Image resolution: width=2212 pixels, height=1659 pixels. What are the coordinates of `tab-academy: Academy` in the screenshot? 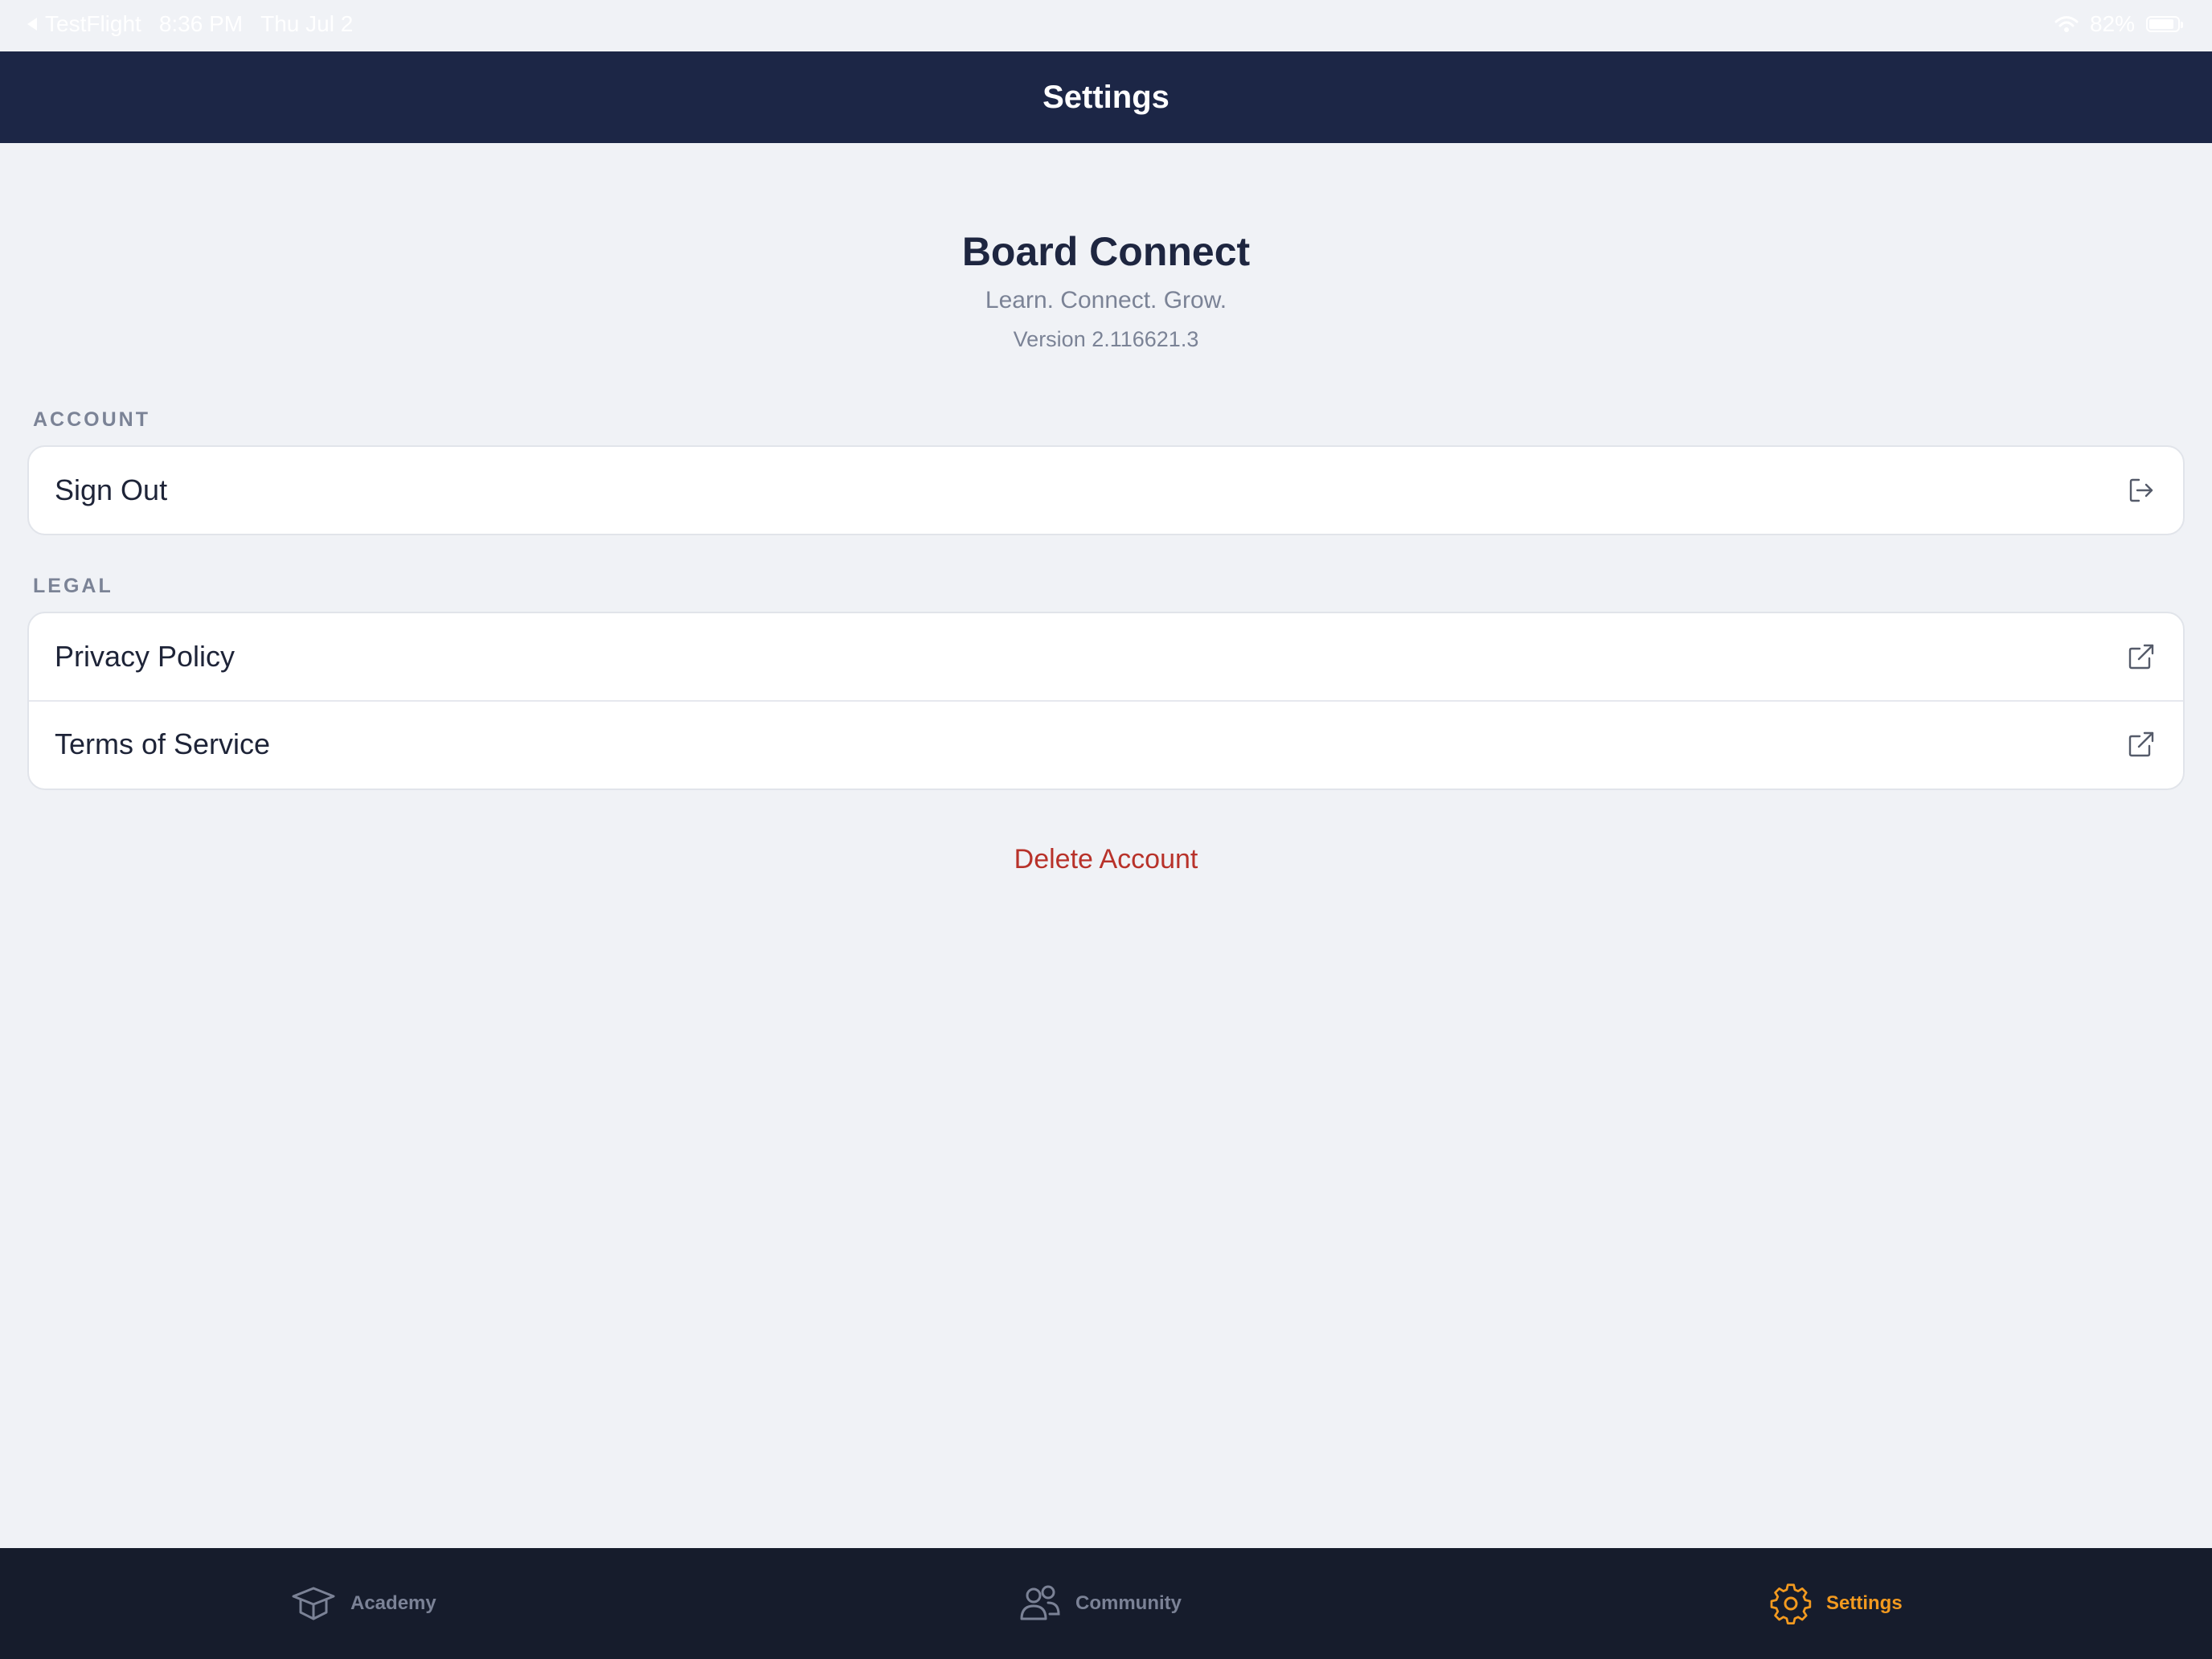 It's located at (363, 1603).